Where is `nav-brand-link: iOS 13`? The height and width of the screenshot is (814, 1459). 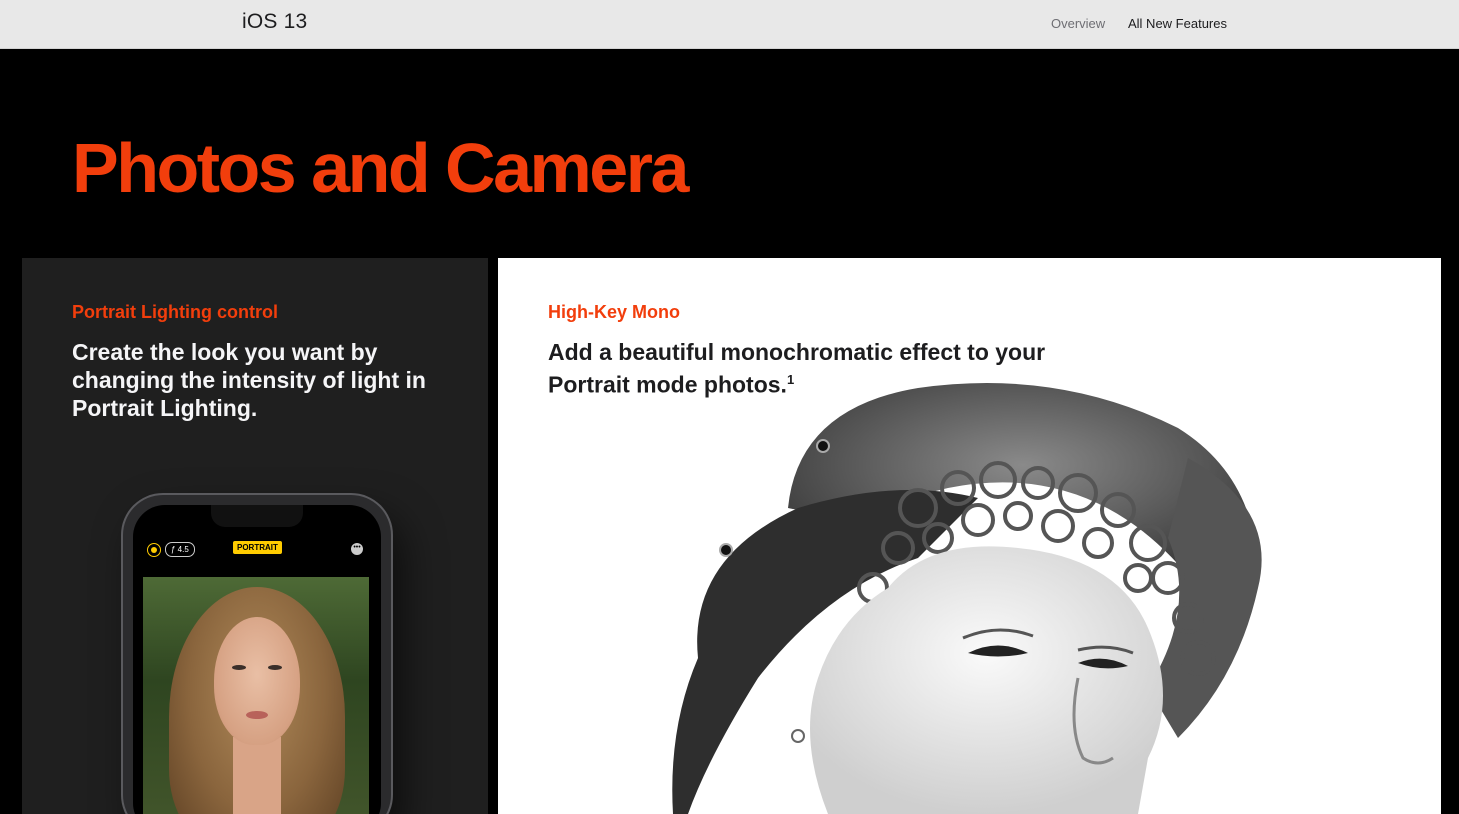
nav-brand-link: iOS 13 is located at coordinates (274, 22).